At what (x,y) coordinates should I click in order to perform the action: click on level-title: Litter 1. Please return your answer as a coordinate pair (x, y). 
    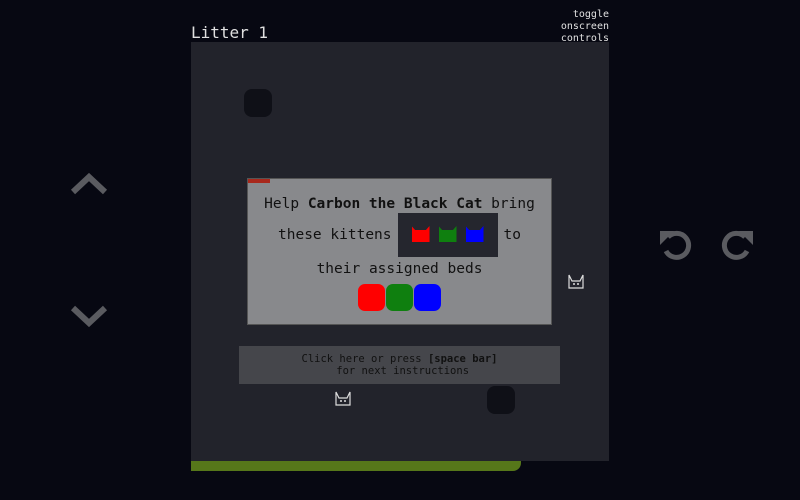
    Looking at the image, I should click on (230, 32).